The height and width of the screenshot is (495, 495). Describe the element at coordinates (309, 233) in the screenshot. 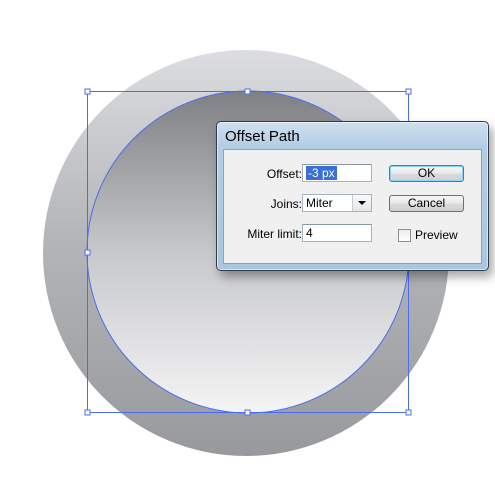

I see `miter-limit-value: 4` at that location.